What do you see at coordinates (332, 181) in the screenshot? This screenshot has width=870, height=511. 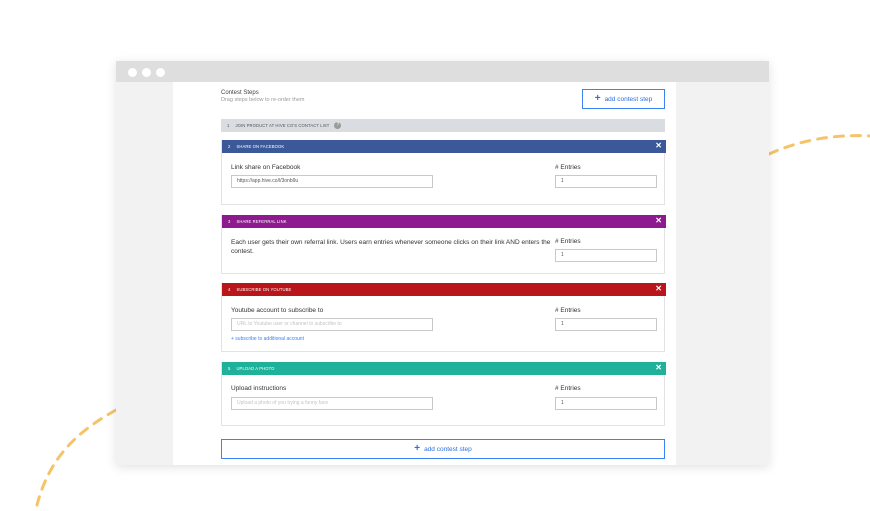 I see `facebook-link-input: https://app.hive.co/l/3onb9u` at bounding box center [332, 181].